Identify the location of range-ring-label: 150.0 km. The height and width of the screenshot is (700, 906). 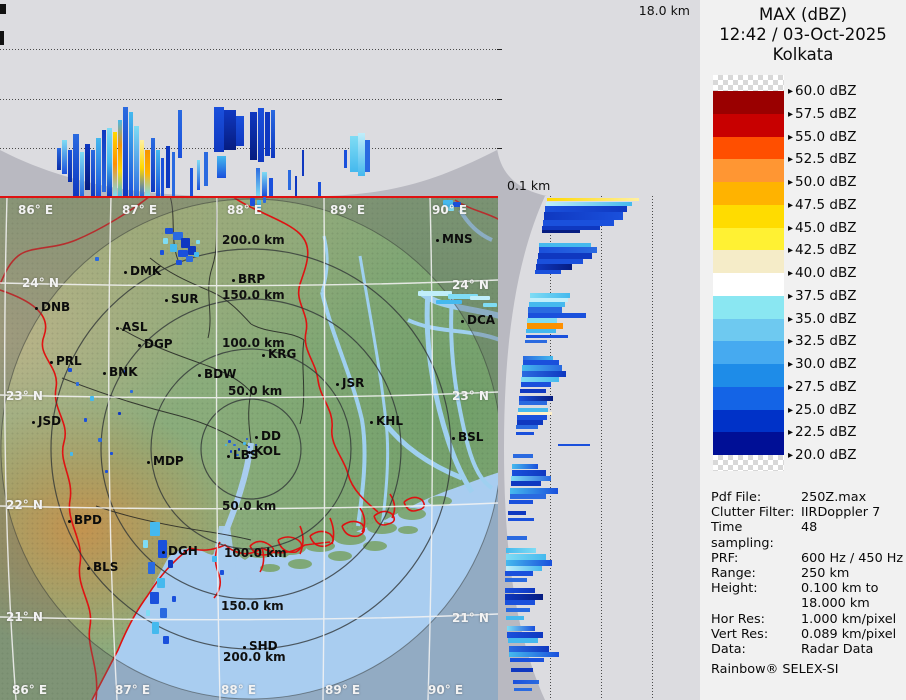
(252, 606).